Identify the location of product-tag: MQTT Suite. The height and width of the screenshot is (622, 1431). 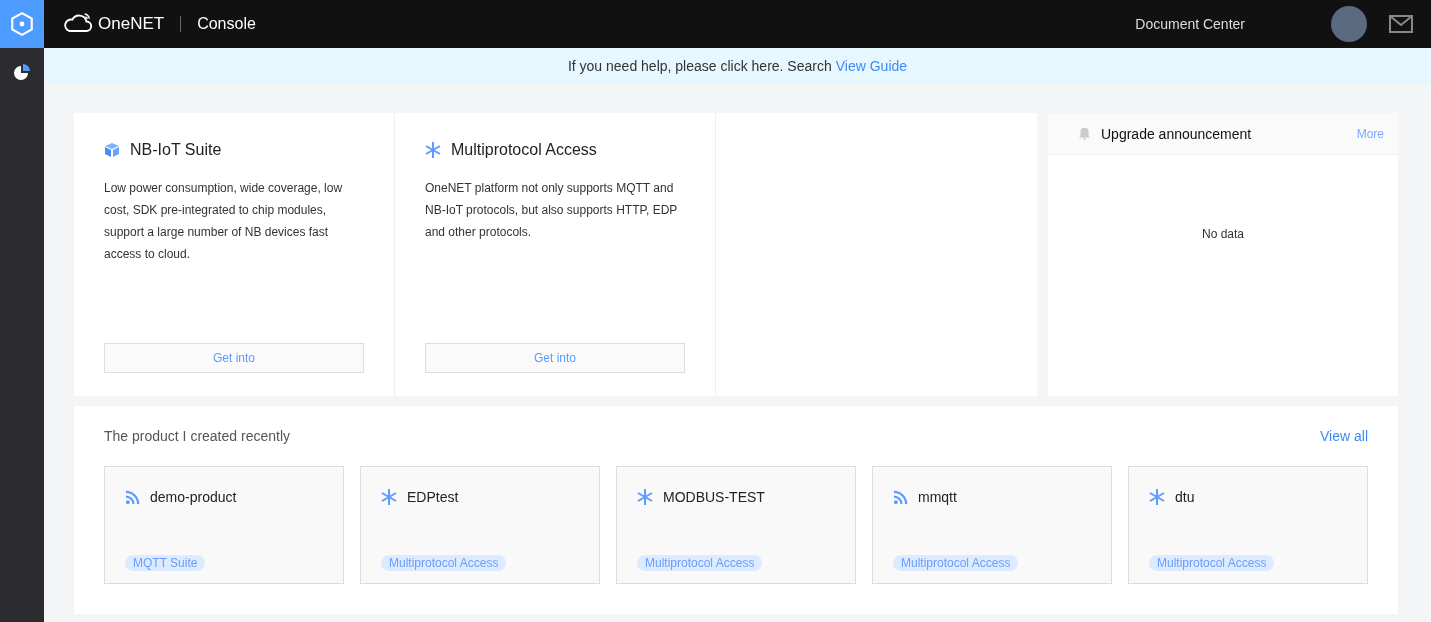
(165, 563).